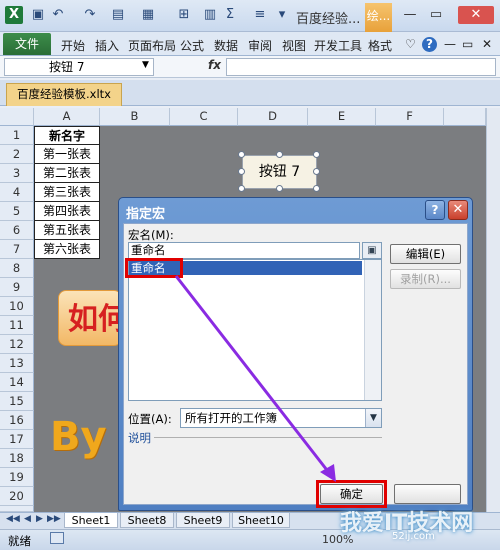  What do you see at coordinates (13, 519) in the screenshot?
I see `first-sheet-icon: ◀◀` at bounding box center [13, 519].